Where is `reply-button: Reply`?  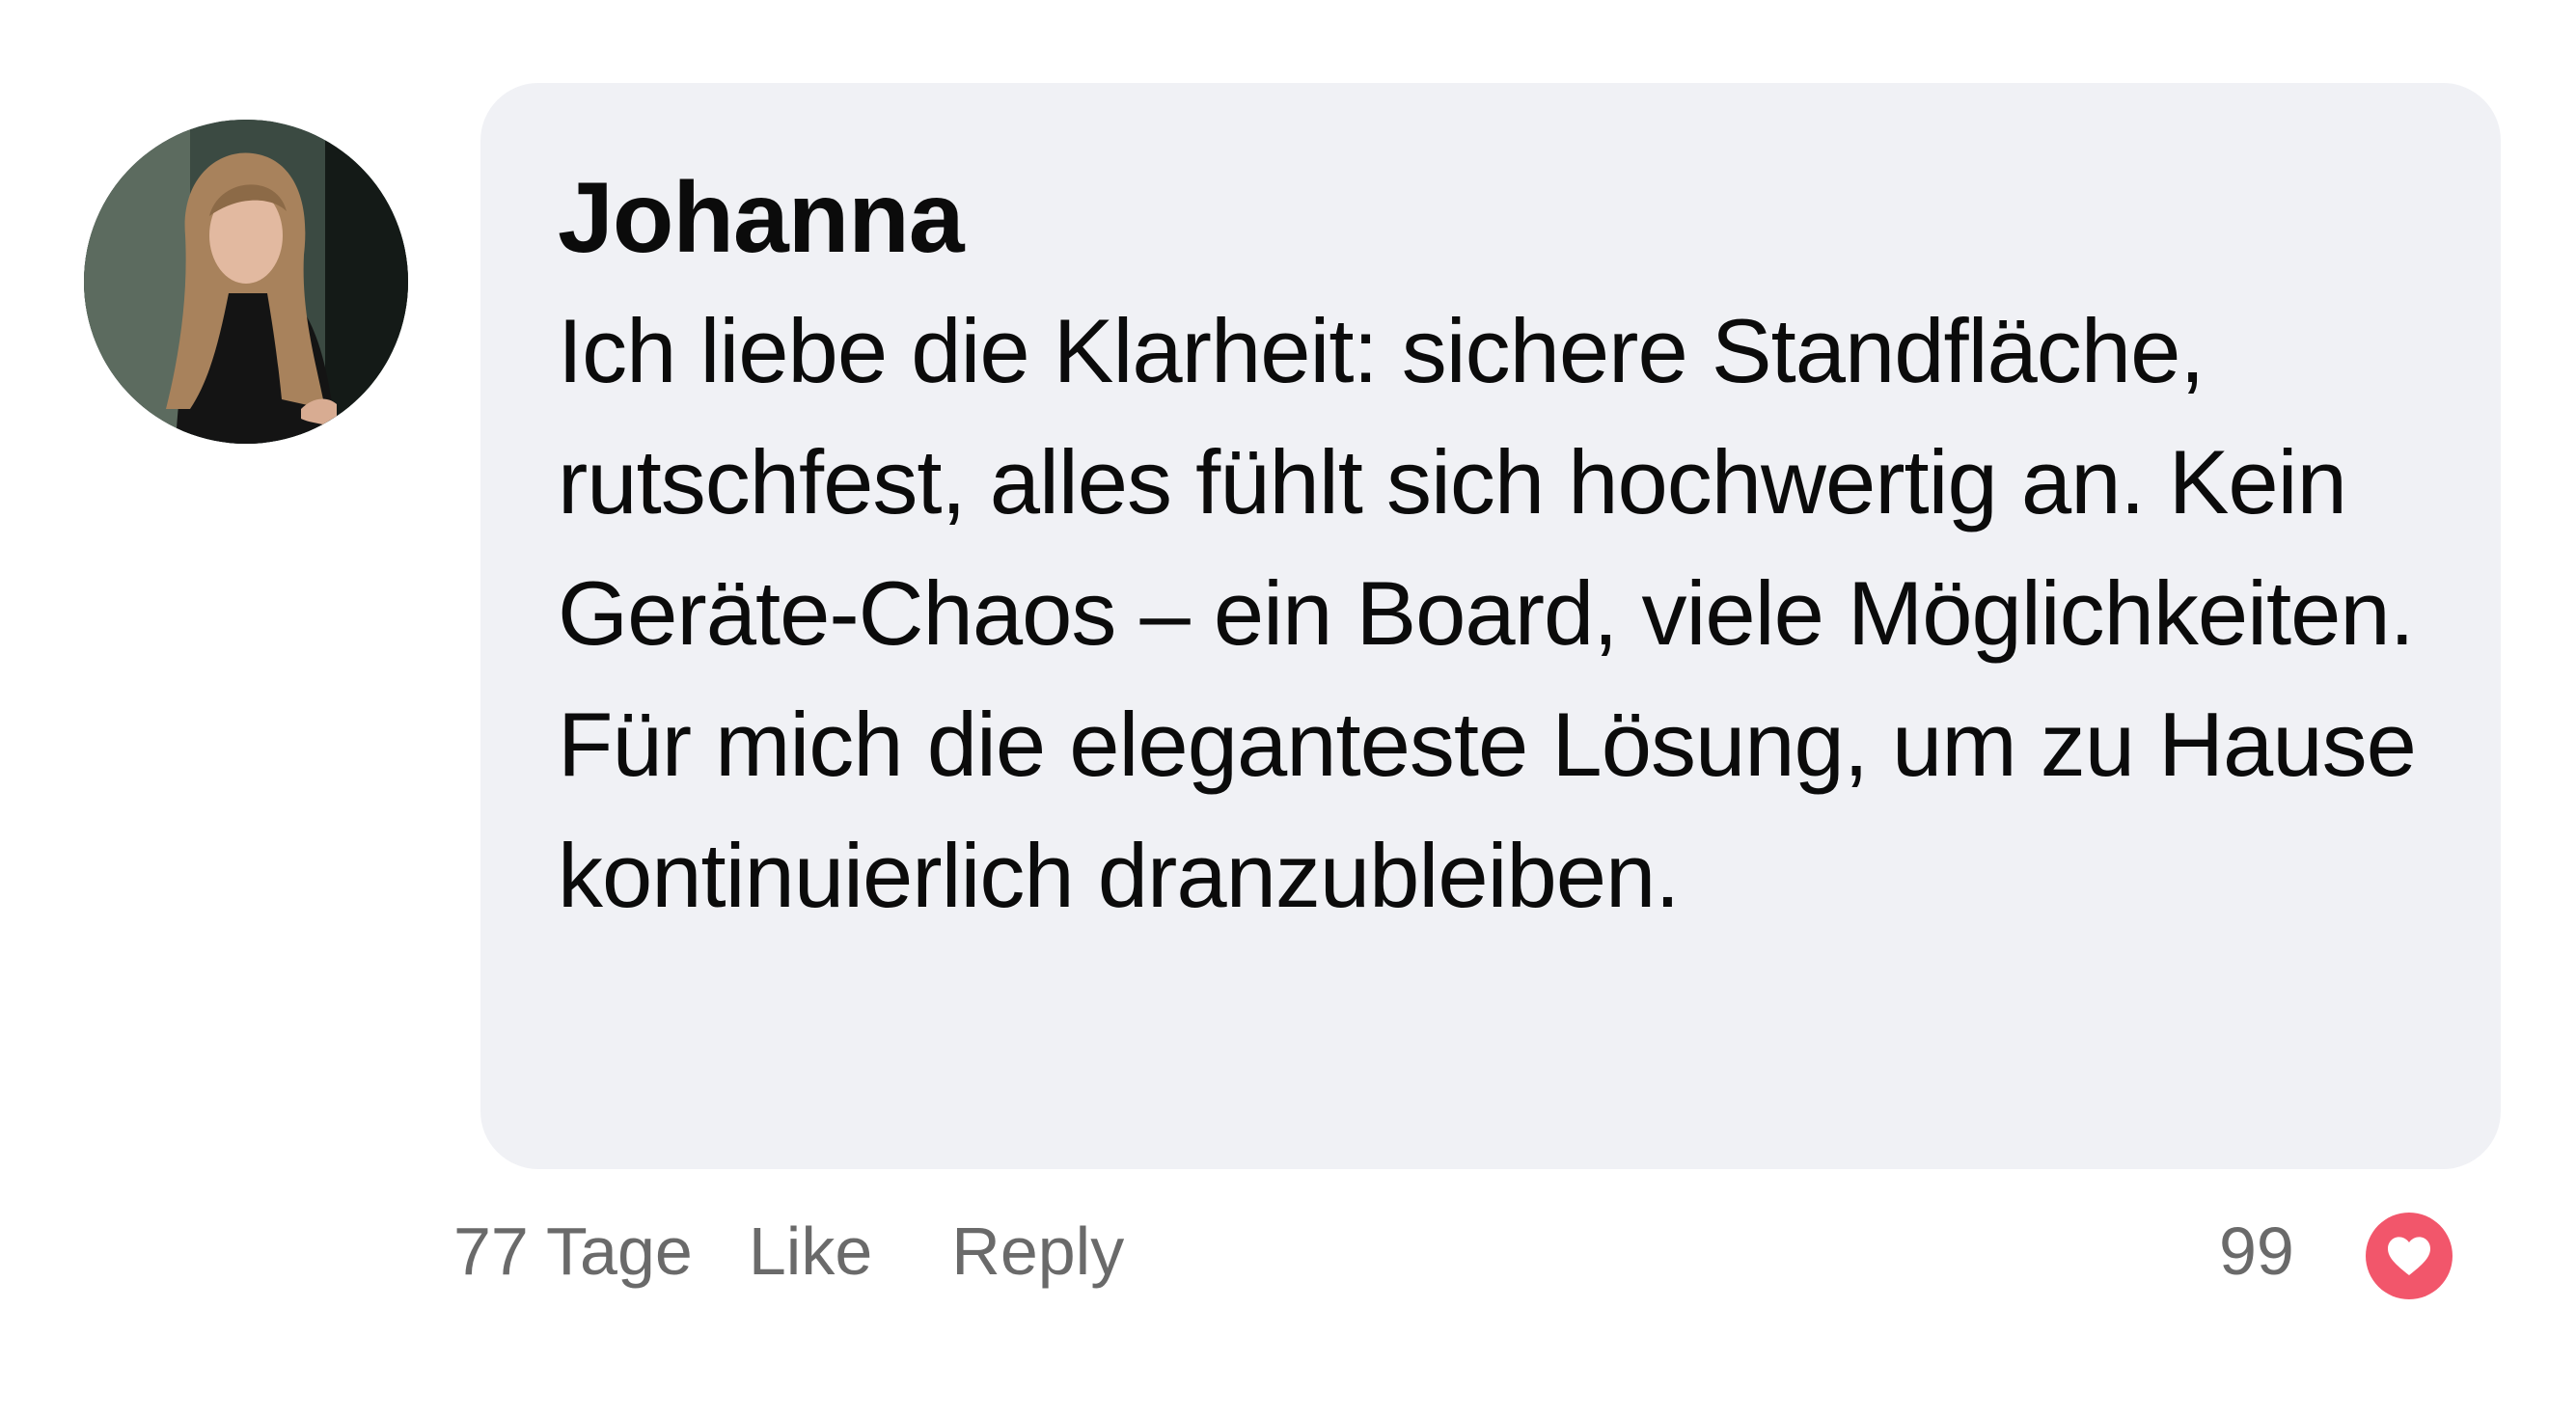
reply-button: Reply is located at coordinates (1037, 1251).